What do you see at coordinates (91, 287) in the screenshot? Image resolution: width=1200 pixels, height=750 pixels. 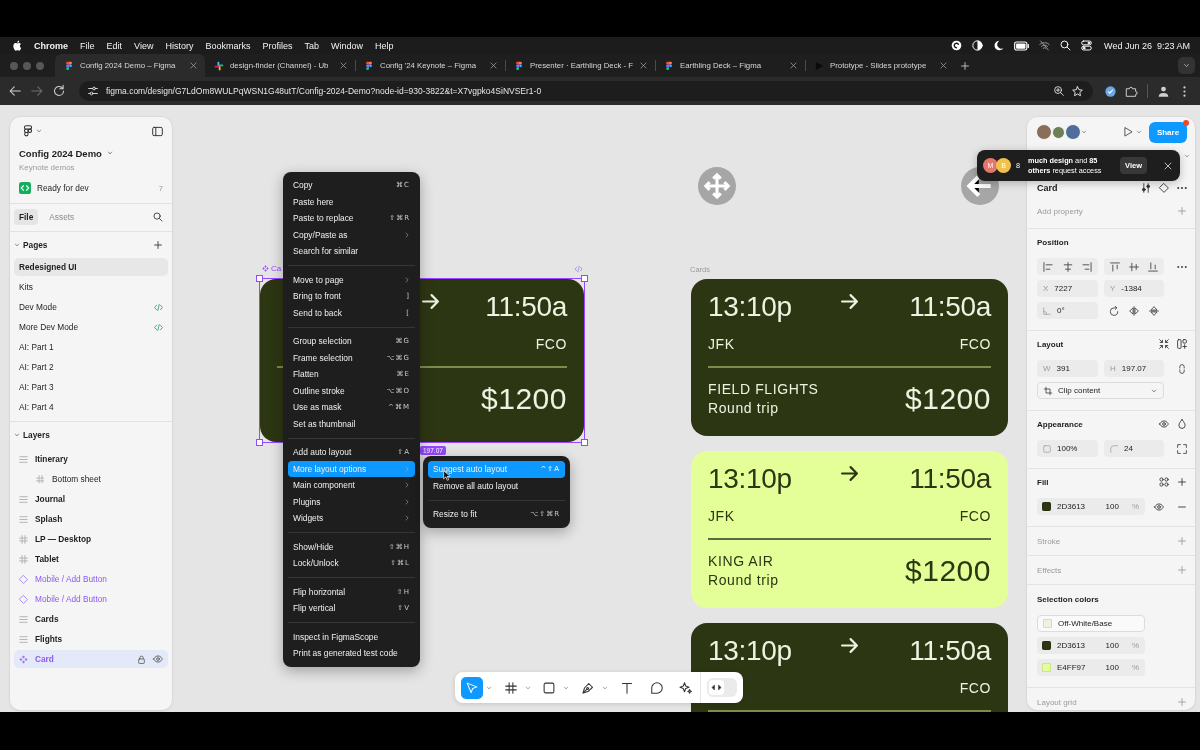 I see `page-item: Kits` at bounding box center [91, 287].